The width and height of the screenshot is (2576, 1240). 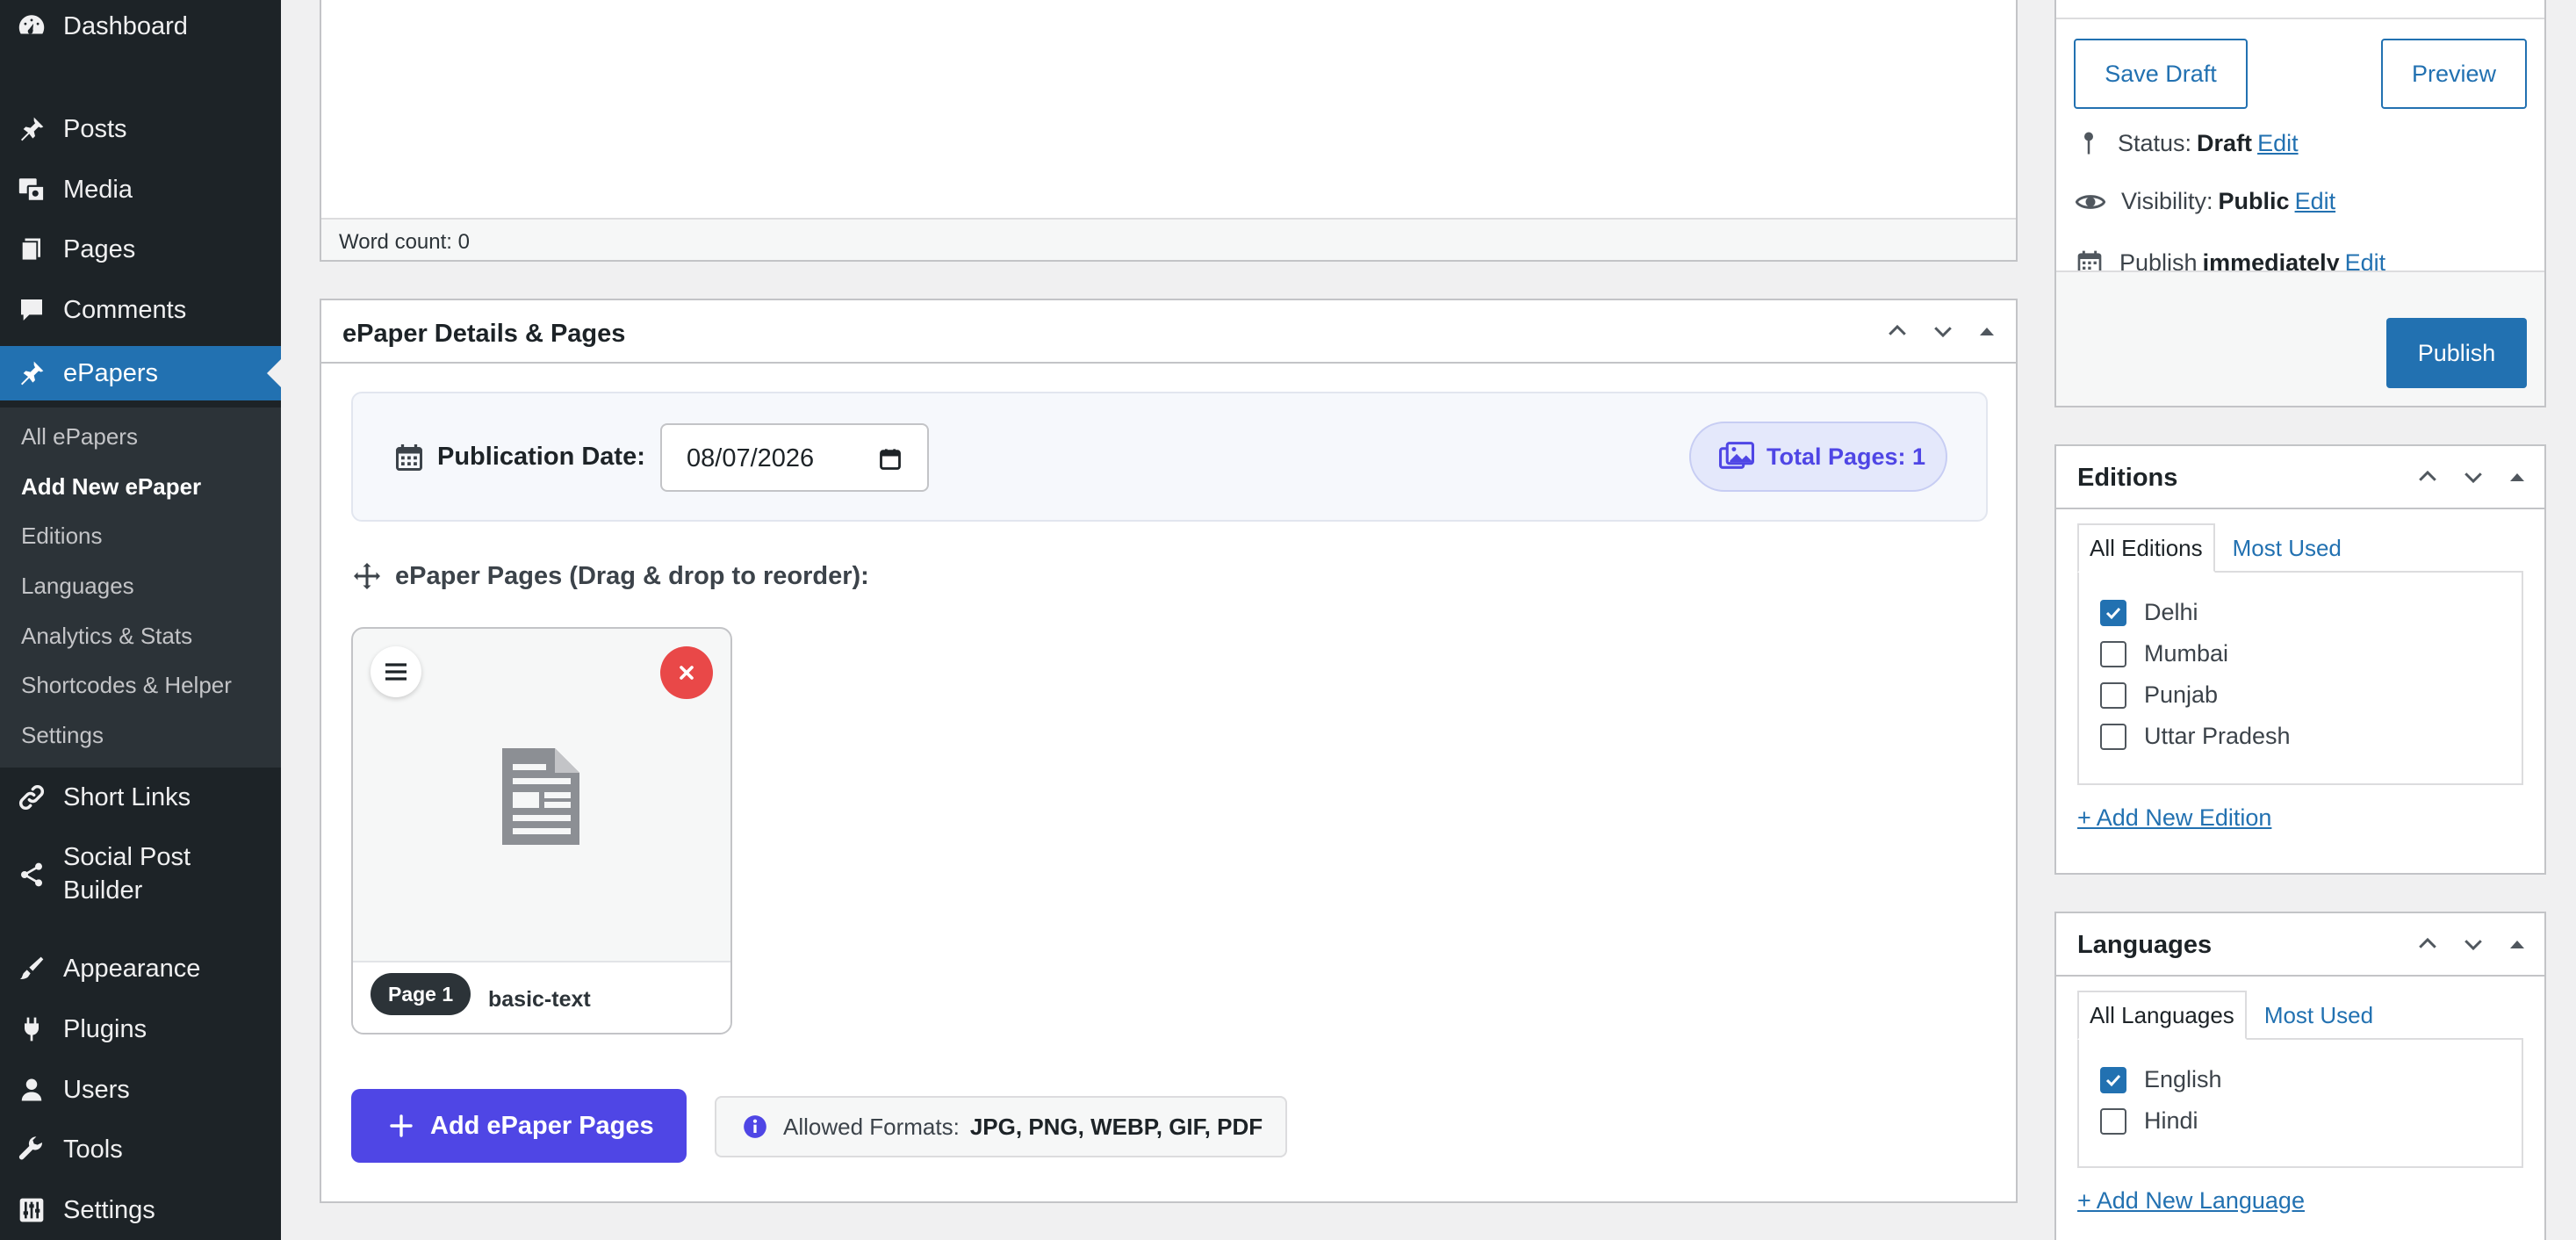 What do you see at coordinates (140, 880) in the screenshot?
I see `menu-item-social-post-builder: Social Post Builder` at bounding box center [140, 880].